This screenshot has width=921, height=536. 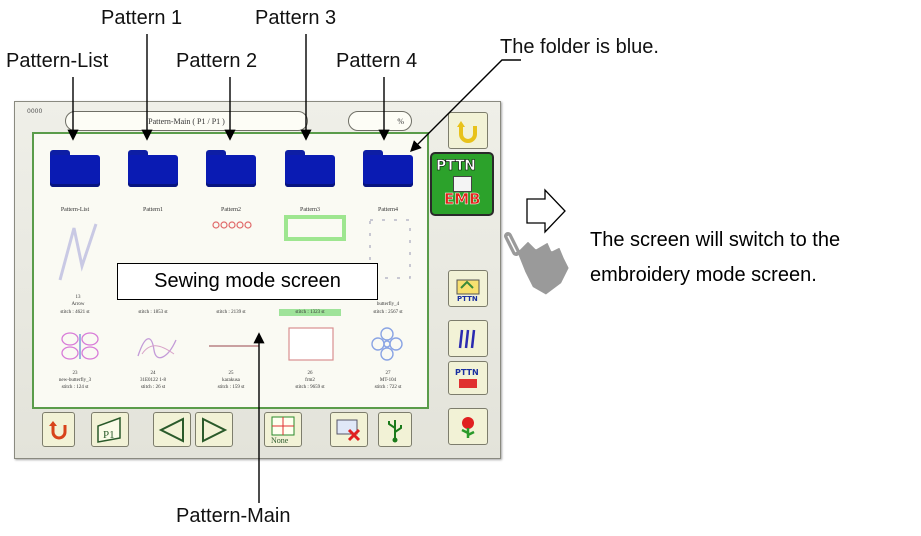 What do you see at coordinates (153, 387) in the screenshot?
I see `stitch-count: stitch : 26 st` at bounding box center [153, 387].